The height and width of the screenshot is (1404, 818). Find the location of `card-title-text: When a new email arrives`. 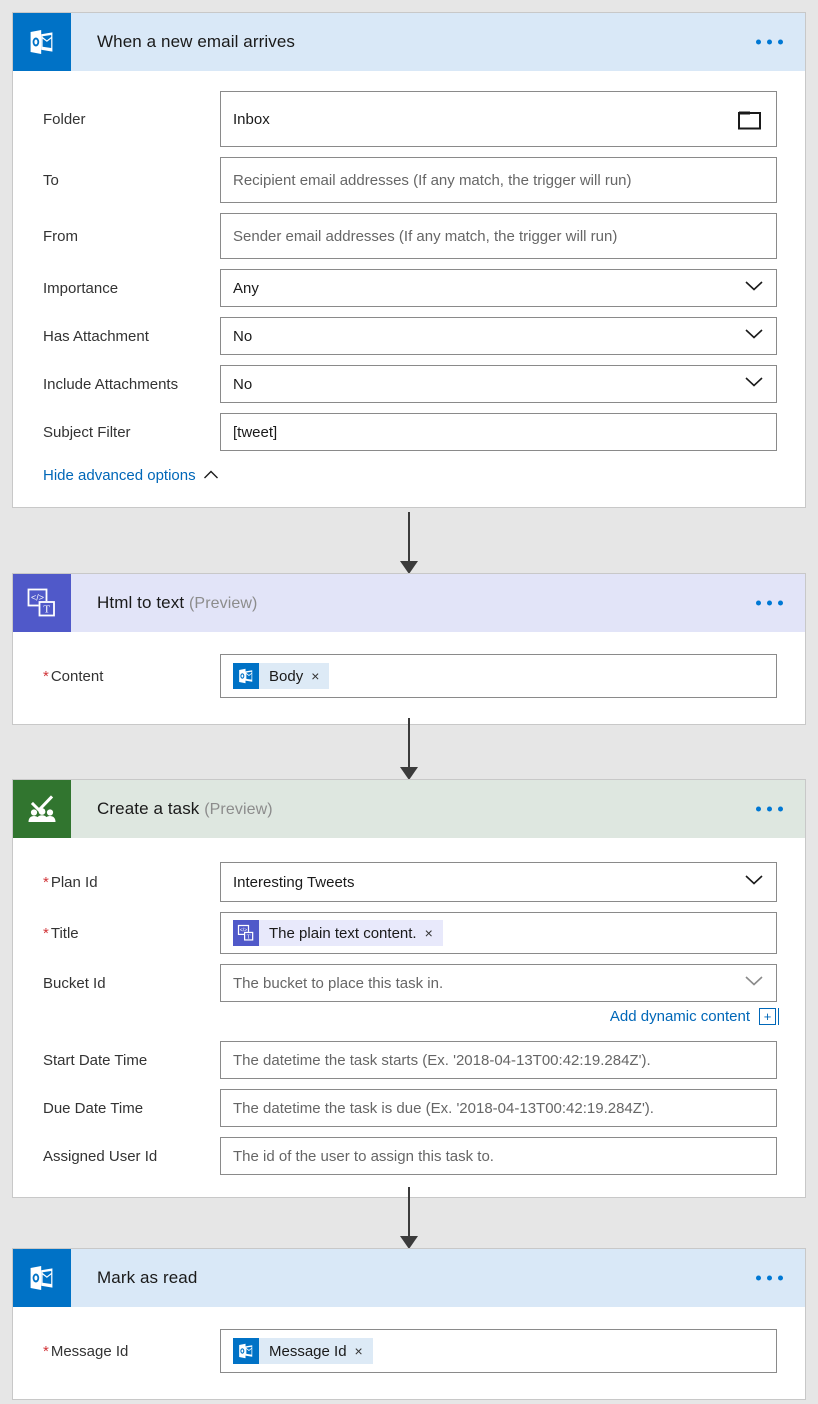

card-title-text: When a new email arrives is located at coordinates (196, 41).